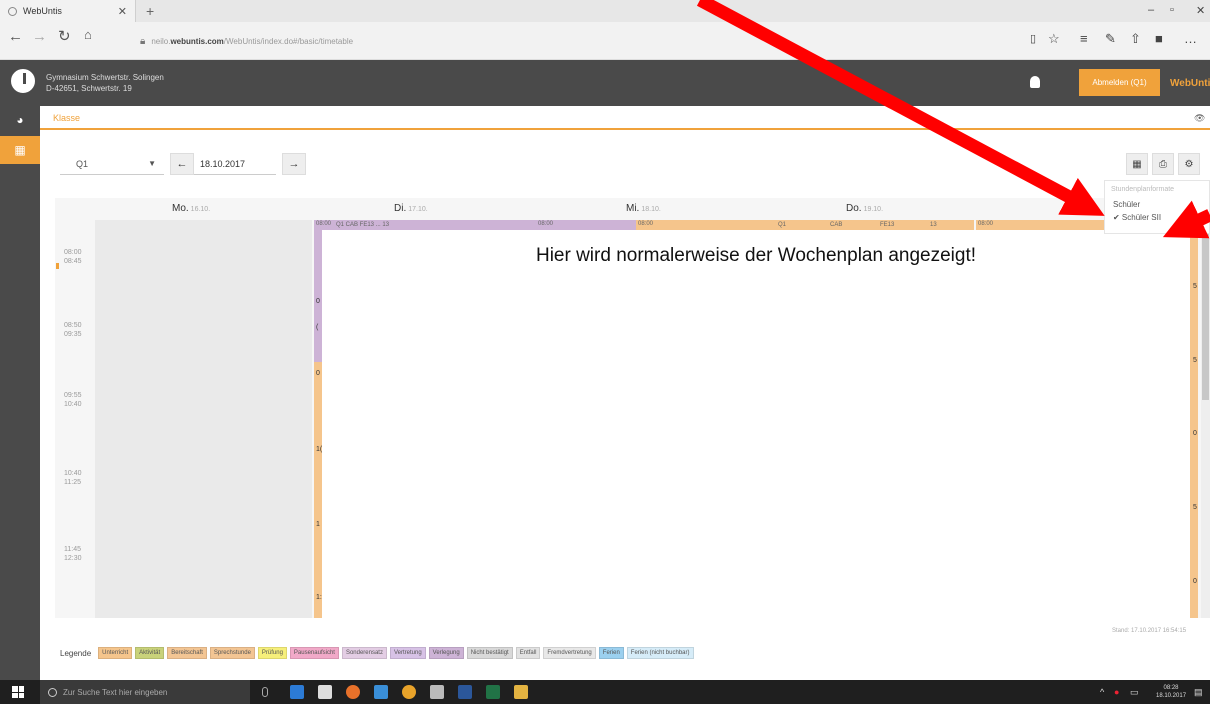 The width and height of the screenshot is (1210, 704). I want to click on browser-titlebar, so click(605, 11).